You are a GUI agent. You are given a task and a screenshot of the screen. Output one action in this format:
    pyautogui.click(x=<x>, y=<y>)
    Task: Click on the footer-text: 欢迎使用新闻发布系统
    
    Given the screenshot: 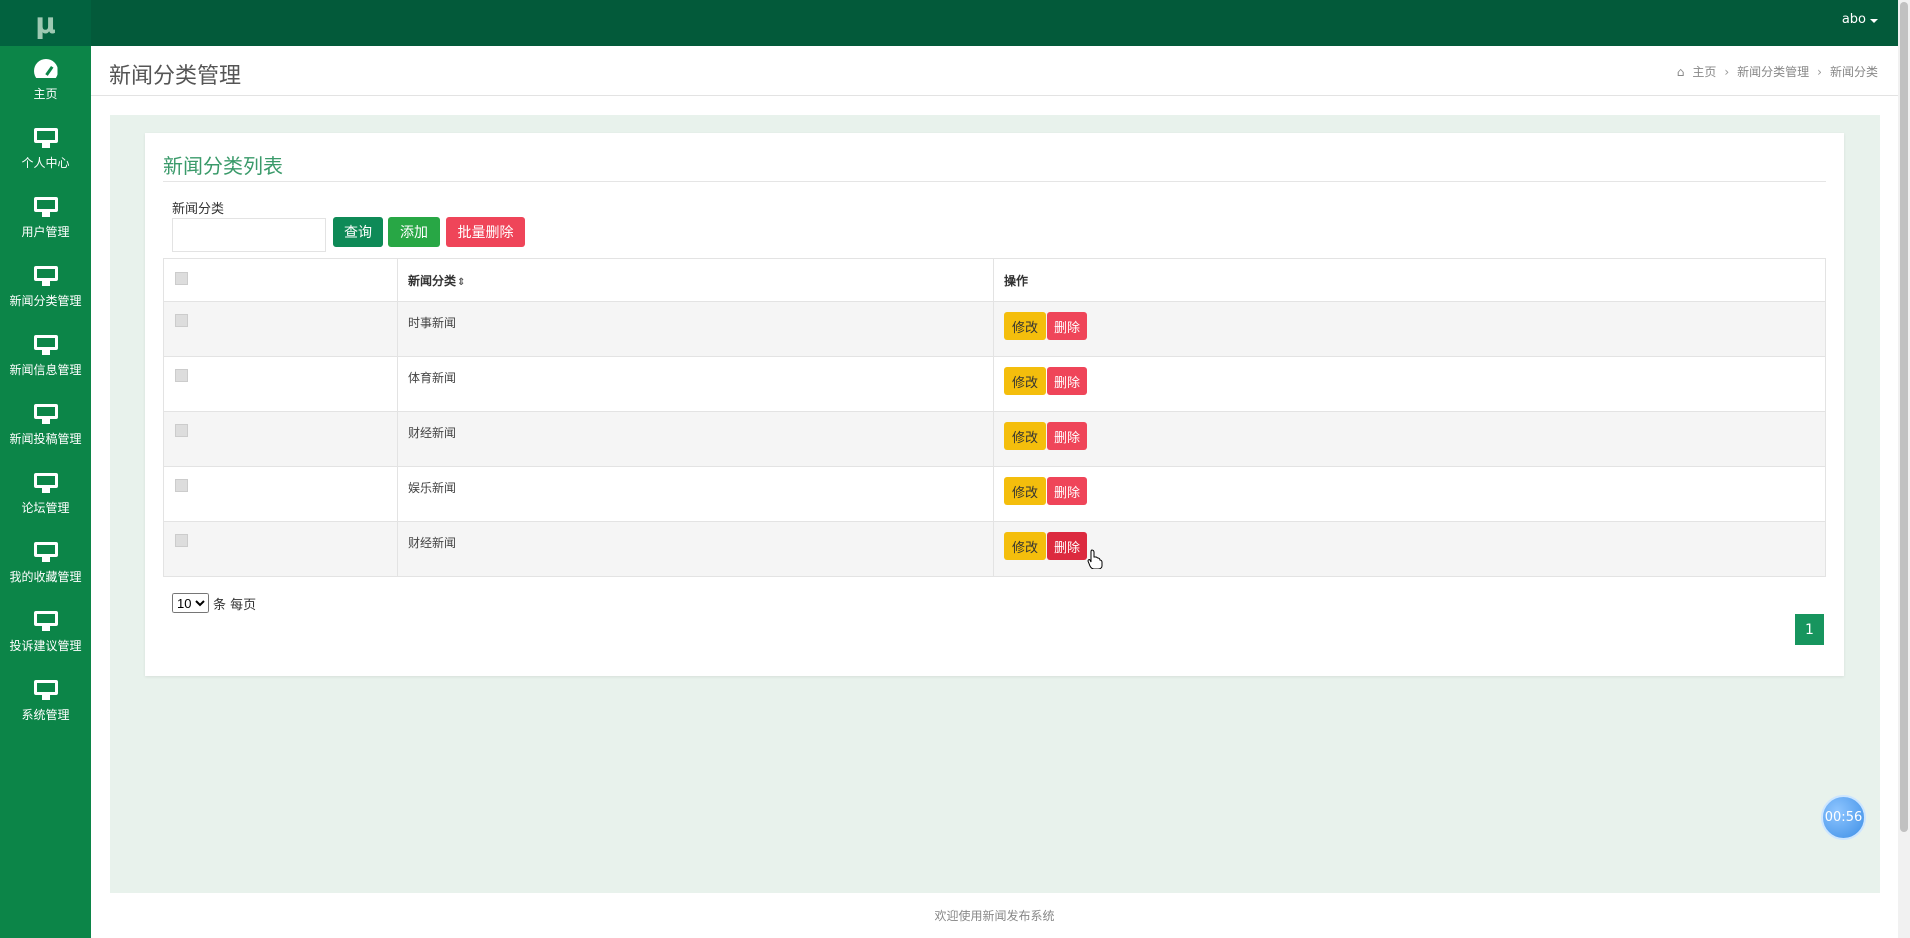 What is the action you would take?
    pyautogui.click(x=994, y=916)
    